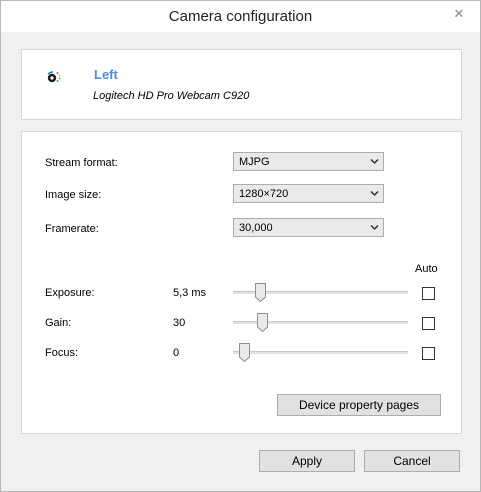  Describe the element at coordinates (428, 293) in the screenshot. I see `exposure-auto-checkbox` at that location.